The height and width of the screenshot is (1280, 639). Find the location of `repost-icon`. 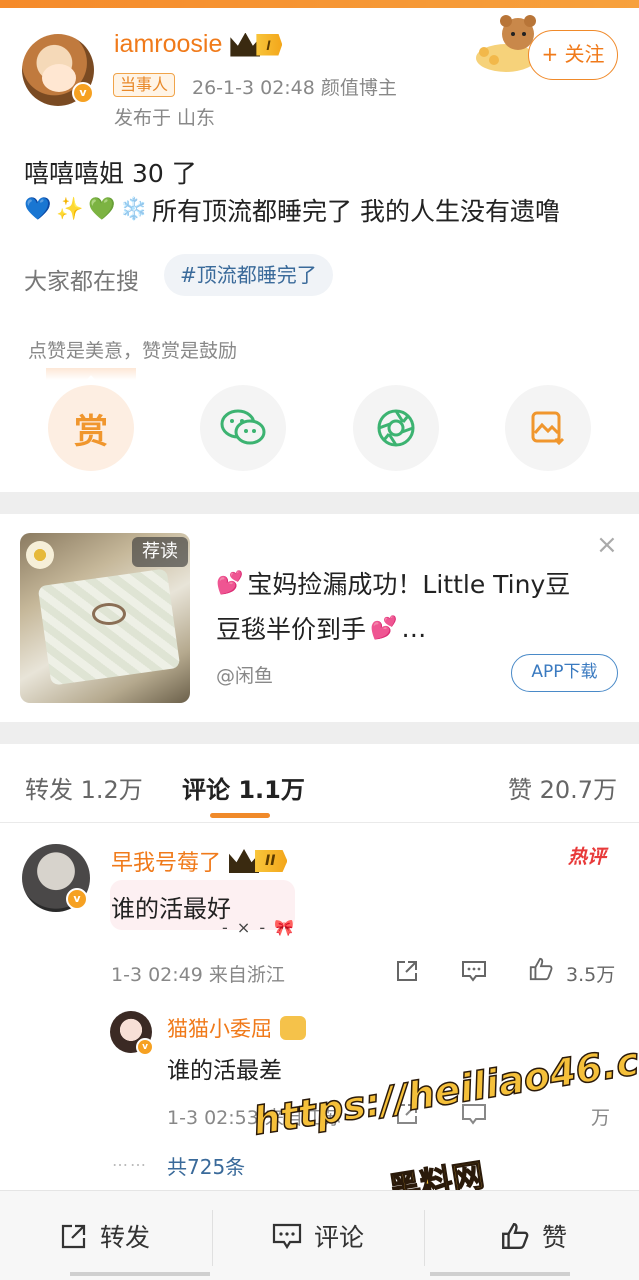

repost-icon is located at coordinates (73, 1236).